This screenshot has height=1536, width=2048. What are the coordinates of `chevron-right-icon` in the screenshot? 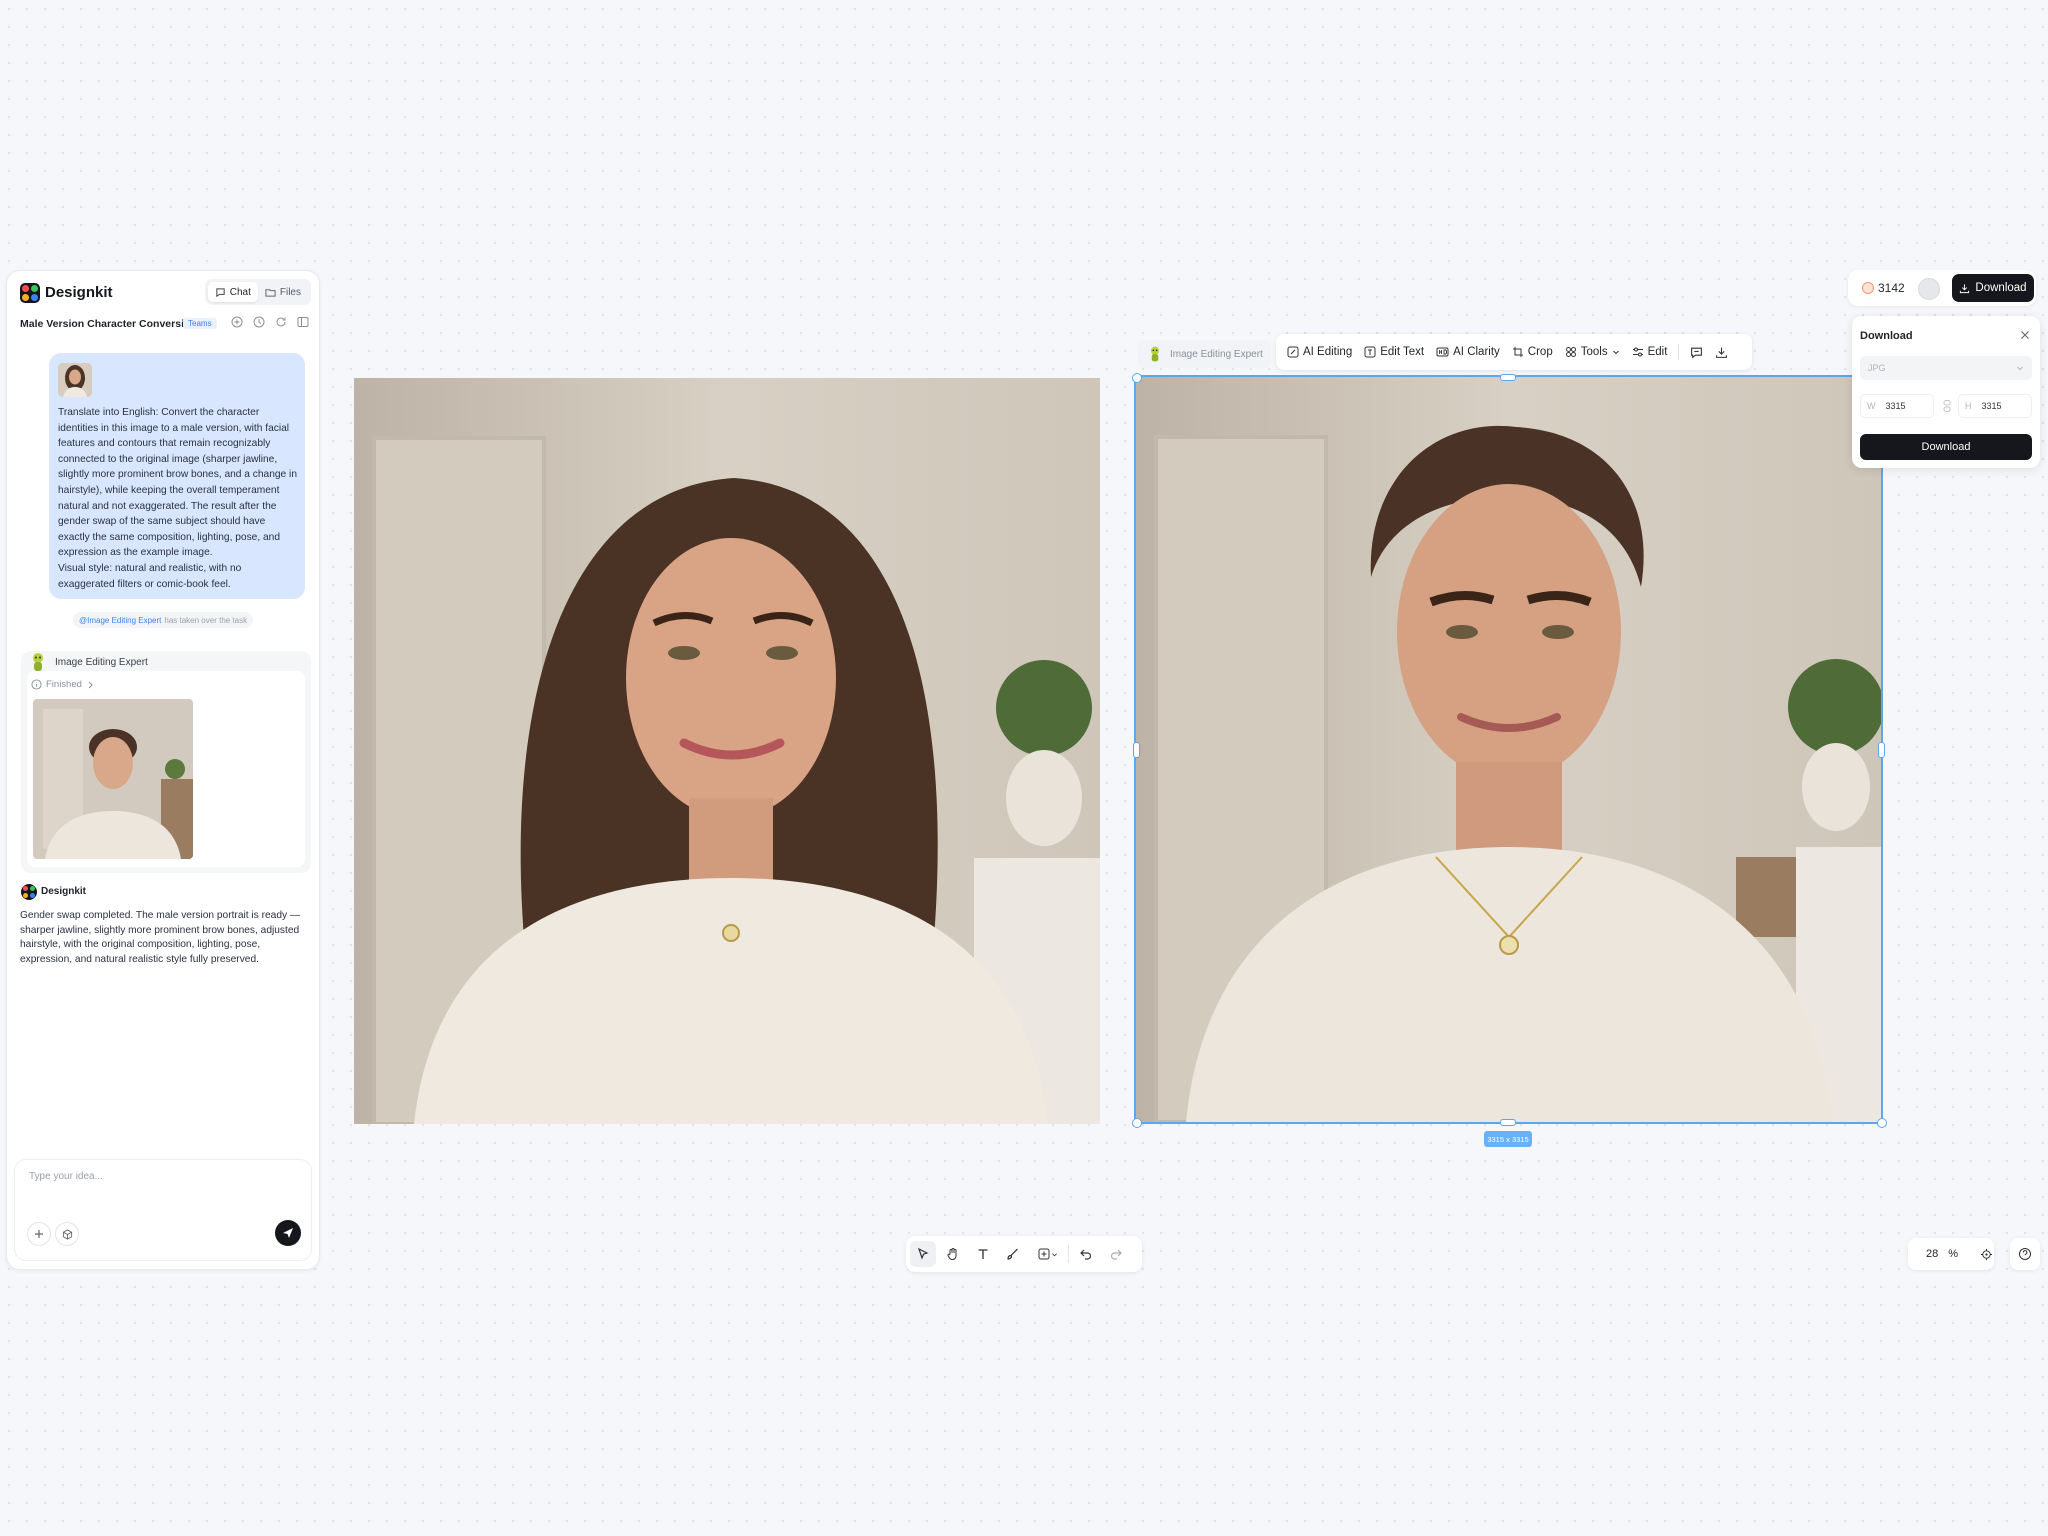 It's located at (90, 684).